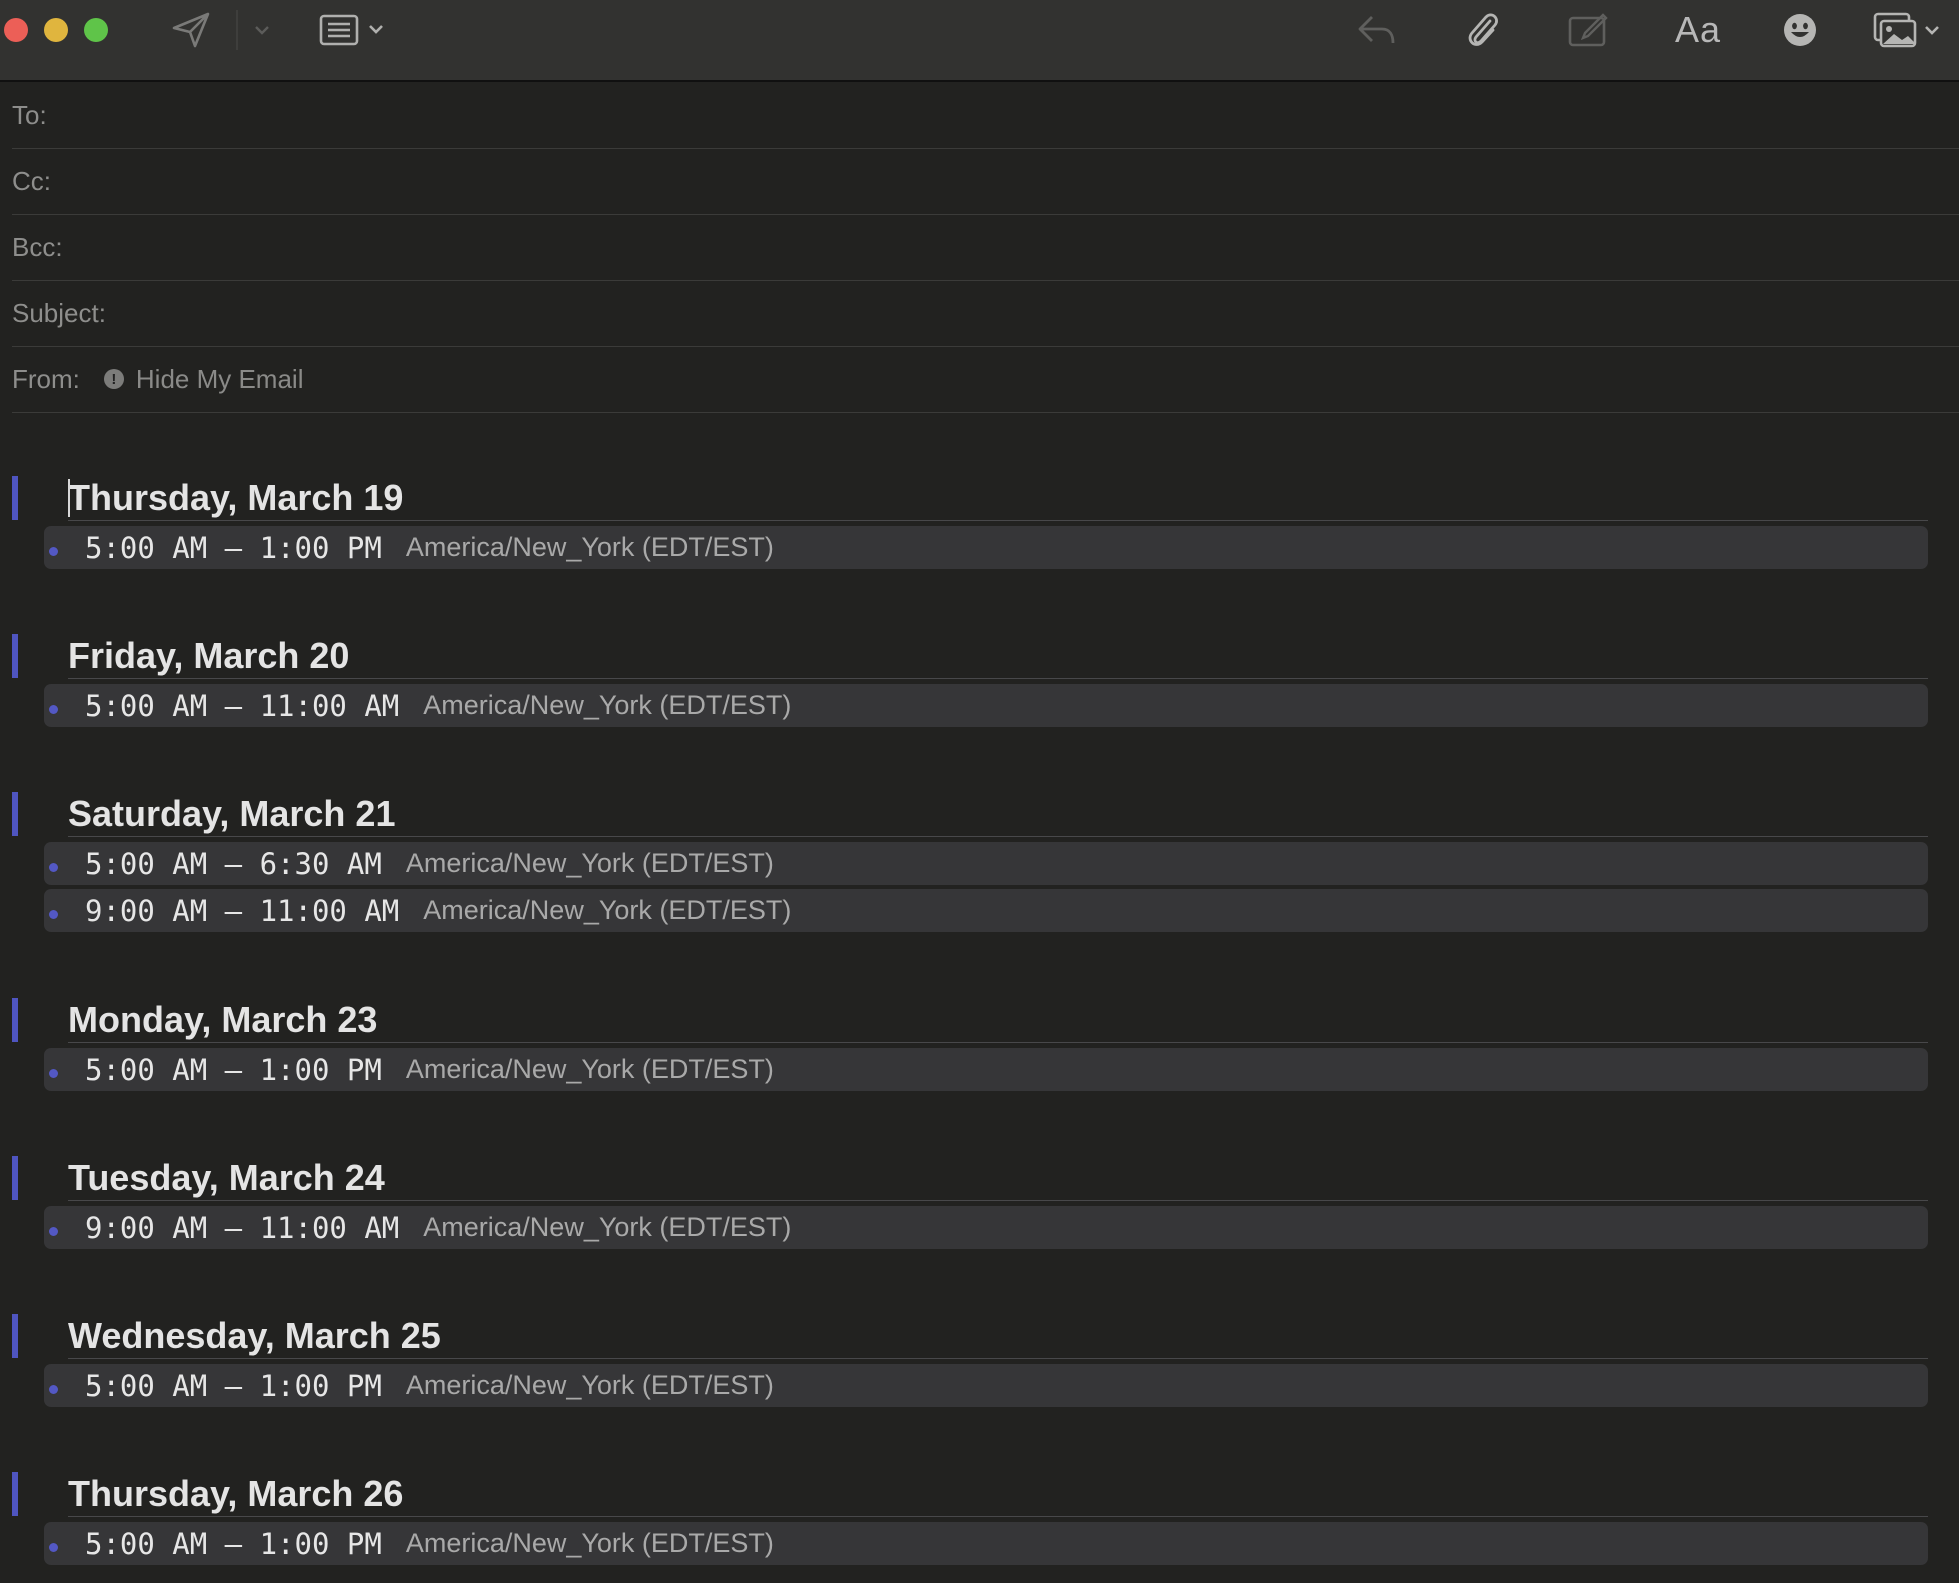 The width and height of the screenshot is (1959, 1583). What do you see at coordinates (985, 379) in the screenshot?
I see `from-field: From: ! Hide My Email` at bounding box center [985, 379].